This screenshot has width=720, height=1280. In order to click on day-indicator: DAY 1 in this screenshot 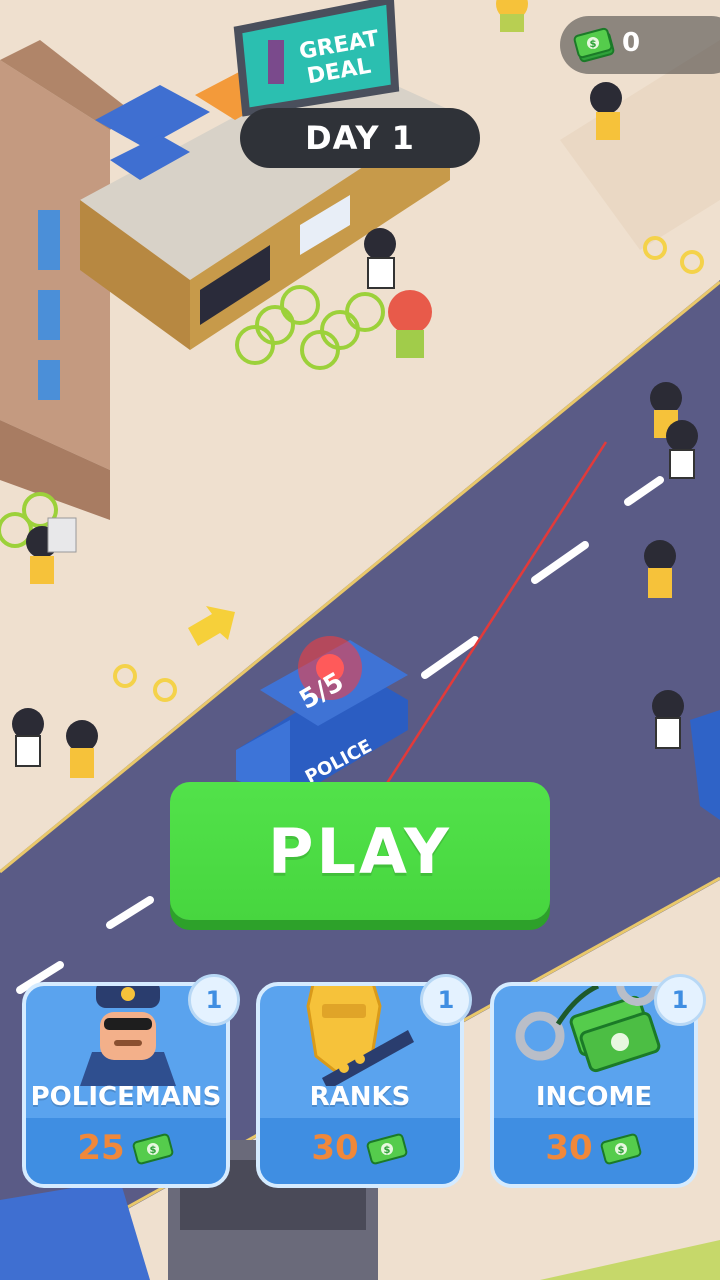, I will do `click(360, 138)`.